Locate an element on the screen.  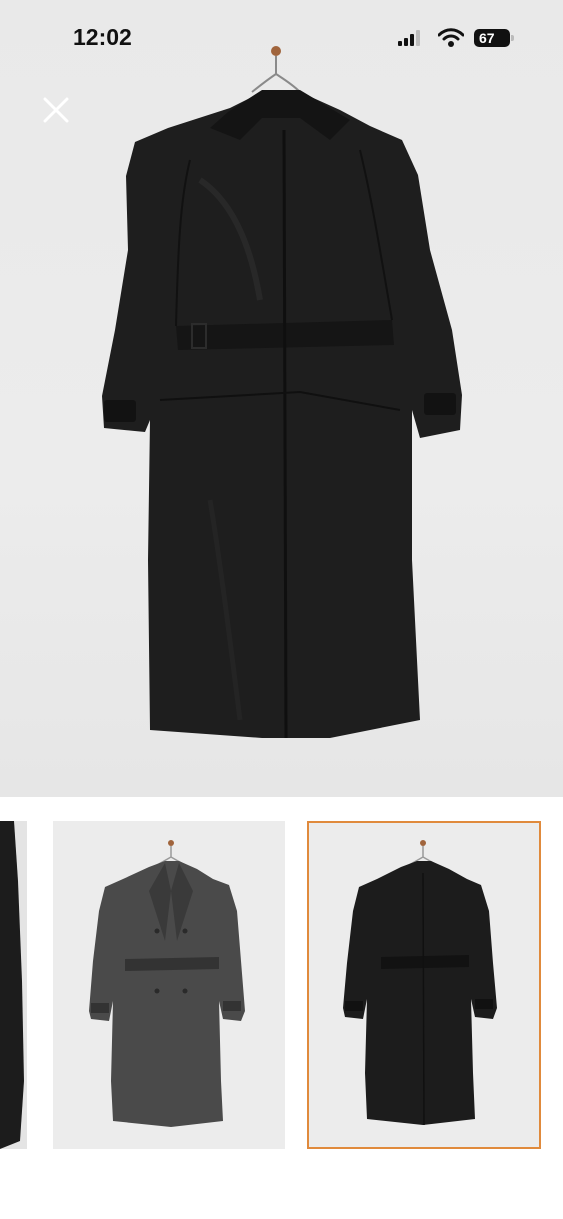
wifi-icon is located at coordinates (451, 37).